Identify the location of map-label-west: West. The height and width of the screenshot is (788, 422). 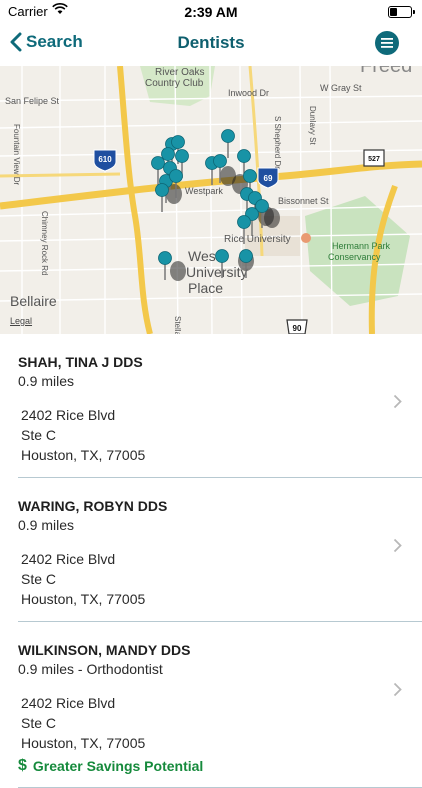
(204, 256).